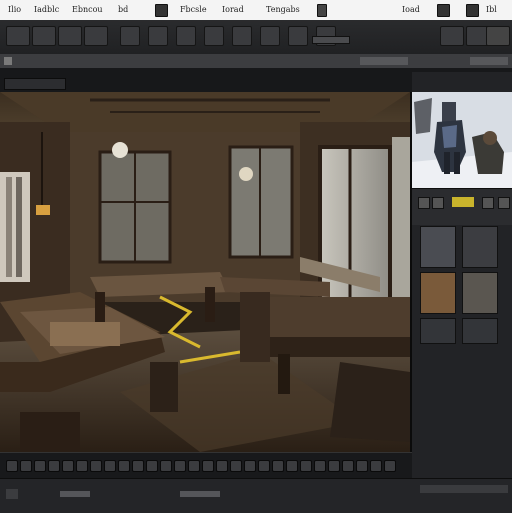 The image size is (512, 513). Describe the element at coordinates (488, 203) in the screenshot. I see `refresh-icon` at that location.